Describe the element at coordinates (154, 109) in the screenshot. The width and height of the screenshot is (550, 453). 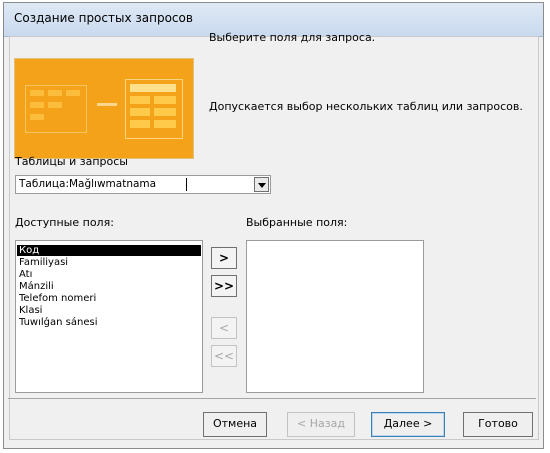
I see `table-icon-right` at that location.